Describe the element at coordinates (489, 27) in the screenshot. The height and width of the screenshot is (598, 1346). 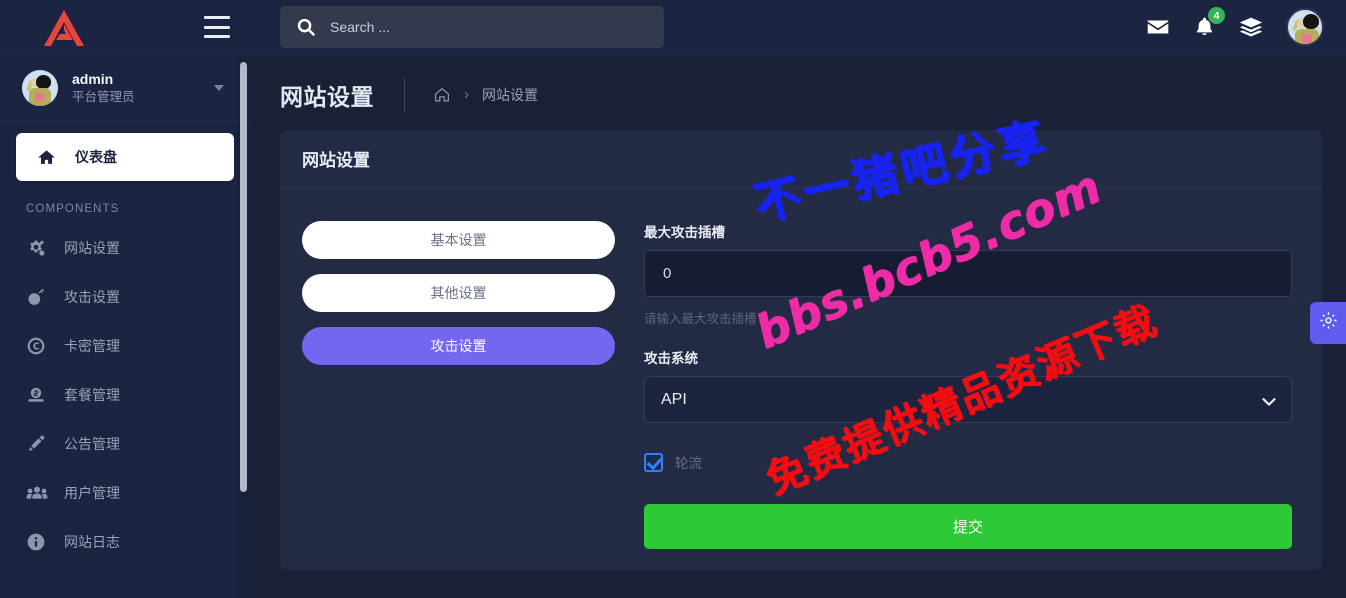
I see `search-input` at that location.